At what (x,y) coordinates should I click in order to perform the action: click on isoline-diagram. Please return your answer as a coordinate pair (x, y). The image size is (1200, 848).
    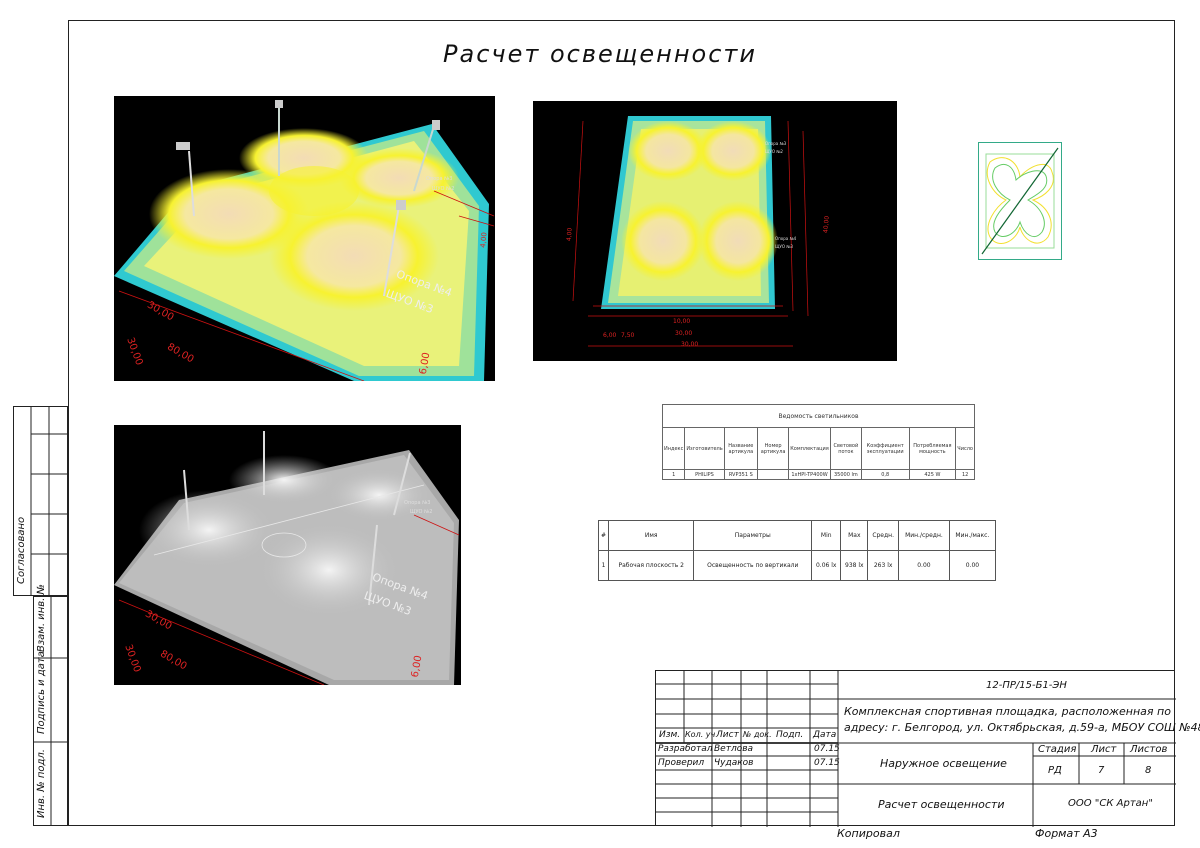
    Looking at the image, I should click on (1020, 201).